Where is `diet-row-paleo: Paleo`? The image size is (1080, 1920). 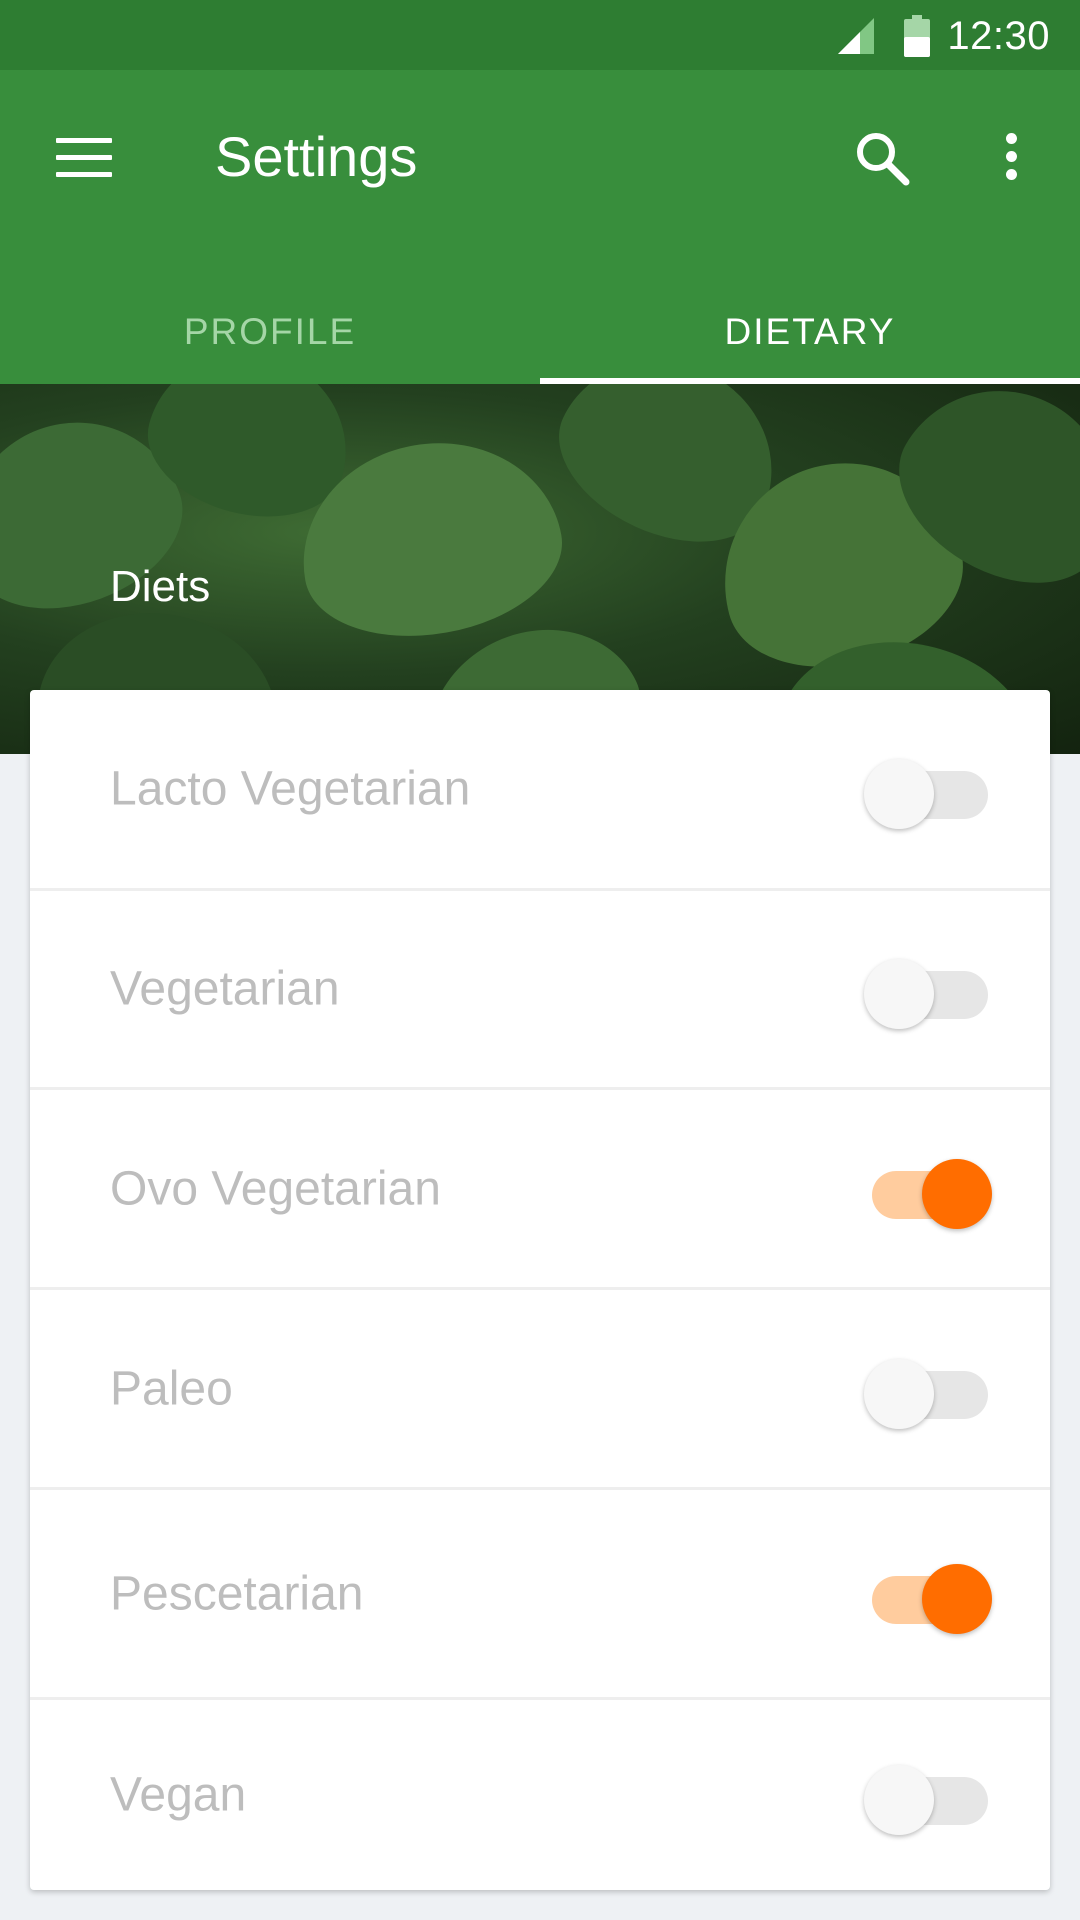
diet-row-paleo: Paleo is located at coordinates (540, 1390).